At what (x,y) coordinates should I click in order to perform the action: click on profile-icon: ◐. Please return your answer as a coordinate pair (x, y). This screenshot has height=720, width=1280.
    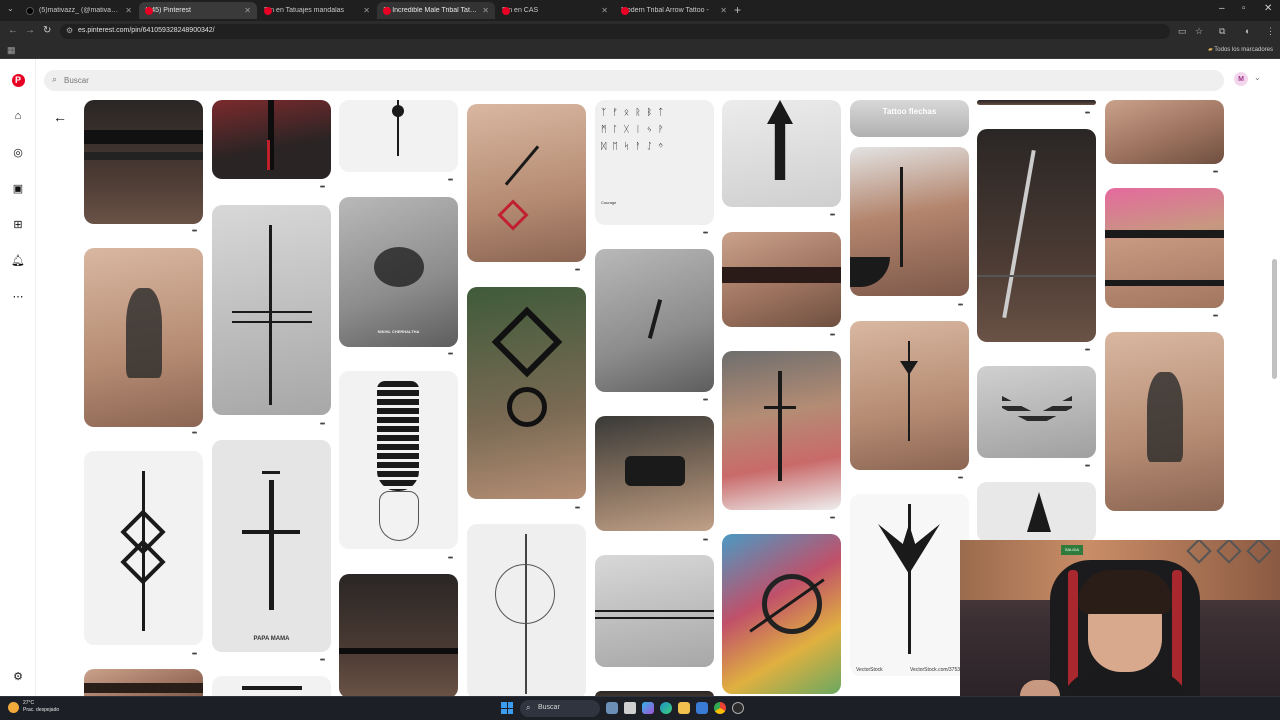
    Looking at the image, I should click on (1247, 31).